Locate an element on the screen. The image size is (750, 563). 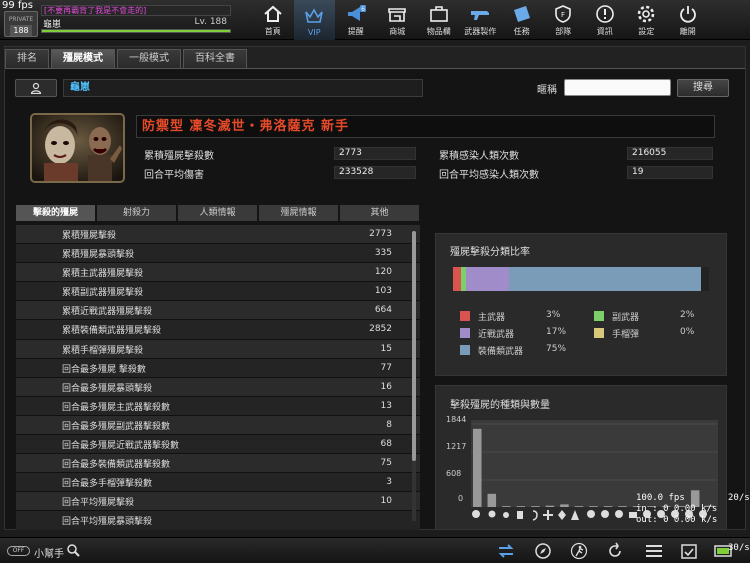
reload-icon is located at coordinates (615, 551).